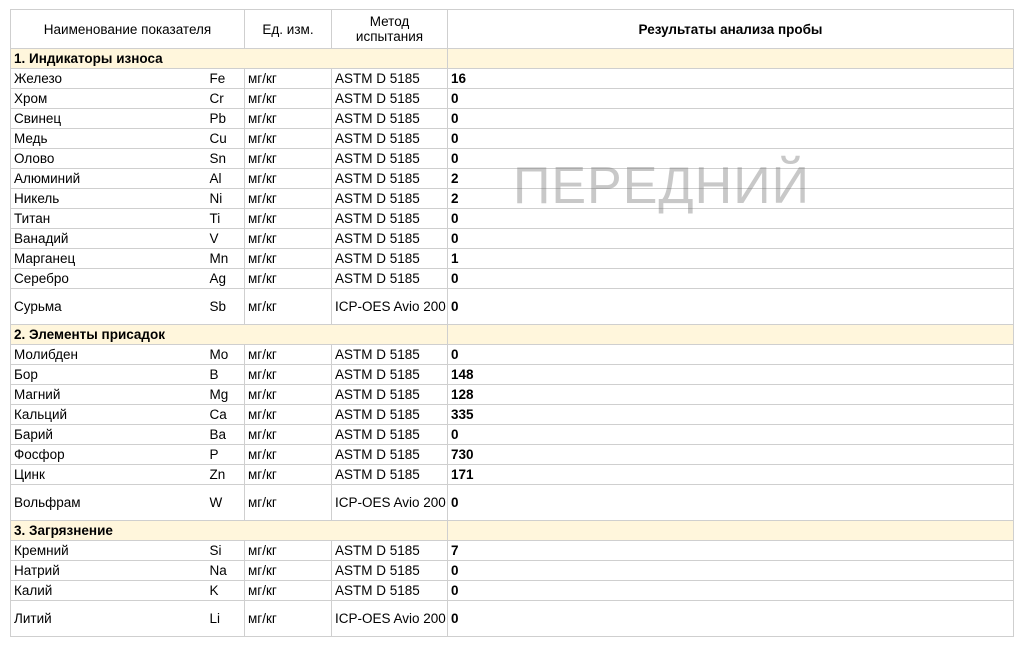 The width and height of the screenshot is (1024, 647). What do you see at coordinates (225, 138) in the screenshot?
I see `element-symbol: Cu` at bounding box center [225, 138].